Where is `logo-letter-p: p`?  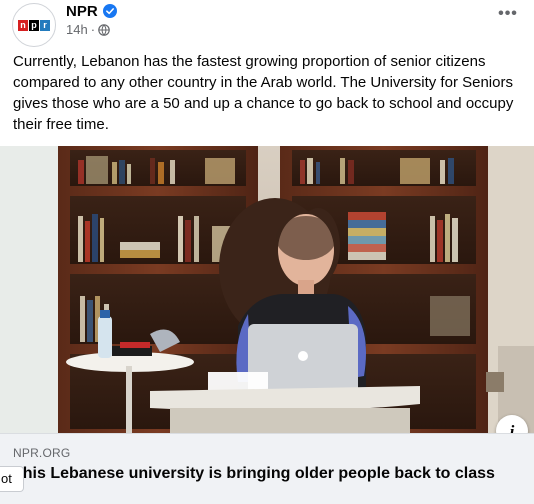
logo-letter-p: p is located at coordinates (34, 25).